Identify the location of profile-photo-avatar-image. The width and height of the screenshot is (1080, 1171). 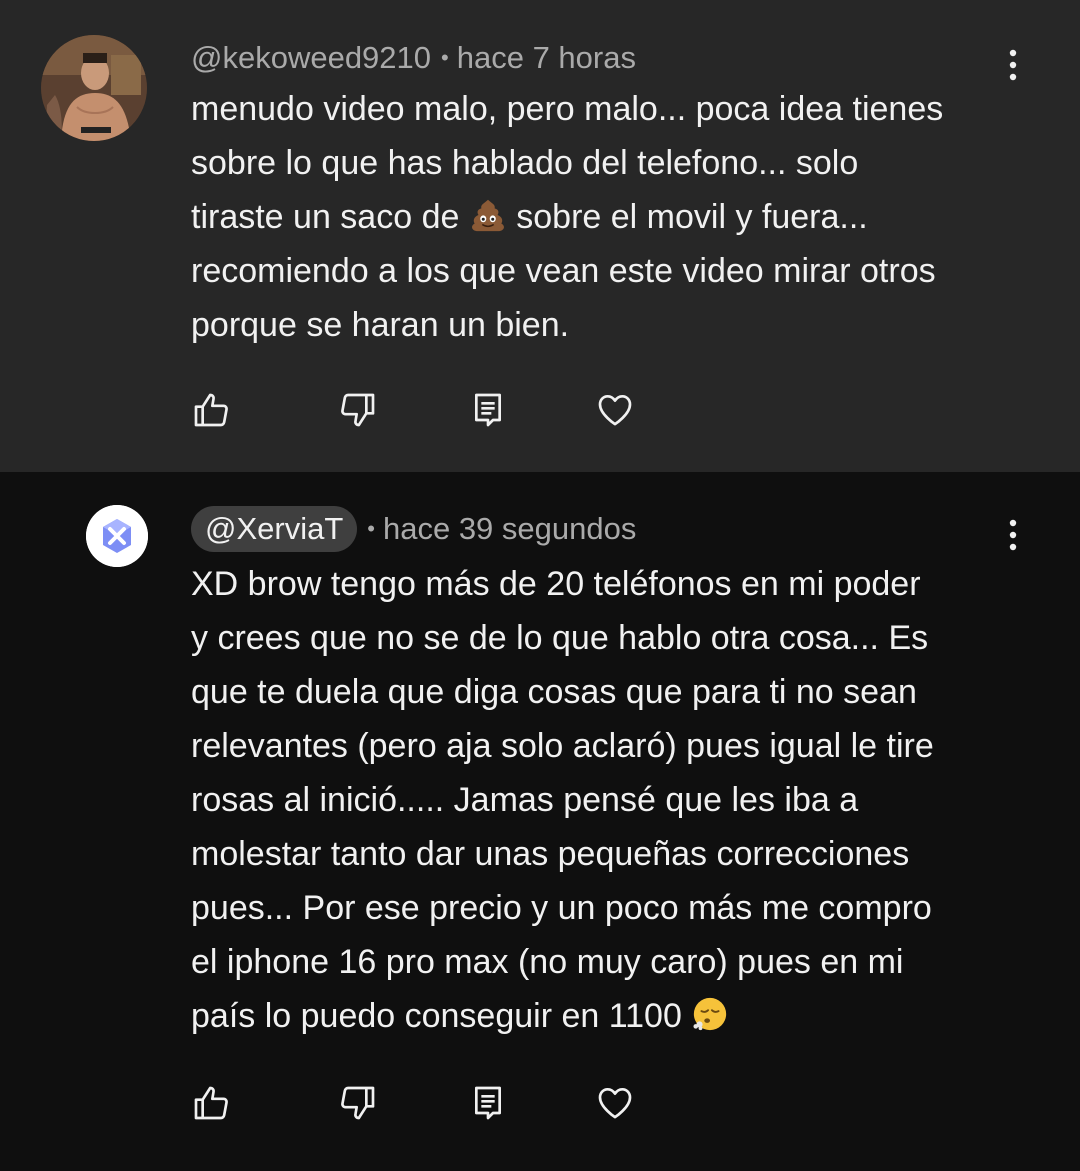
(94, 88).